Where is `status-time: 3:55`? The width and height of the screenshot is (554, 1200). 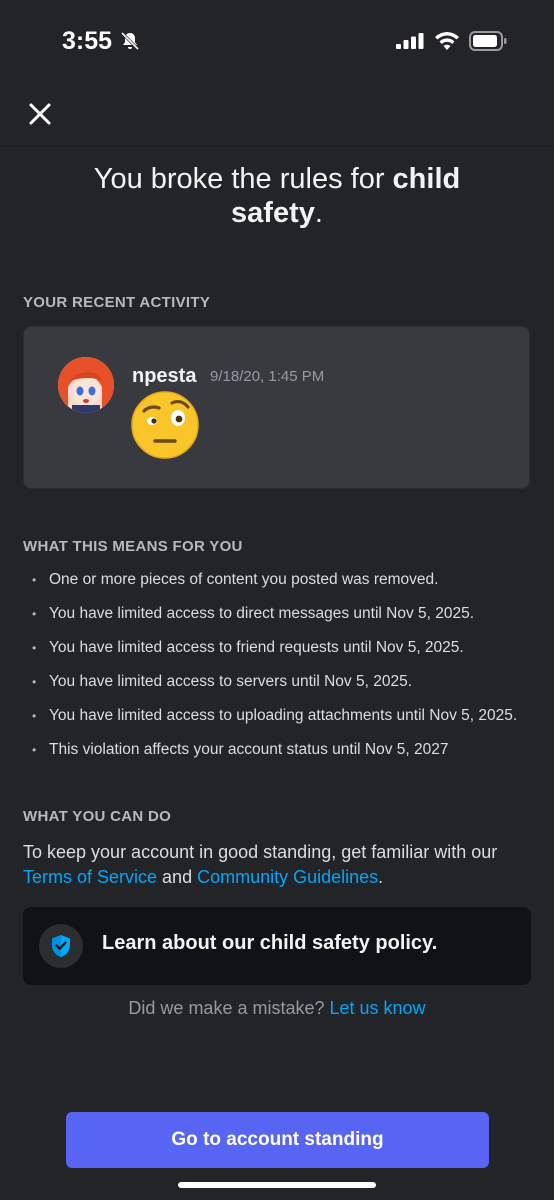 status-time: 3:55 is located at coordinates (87, 41).